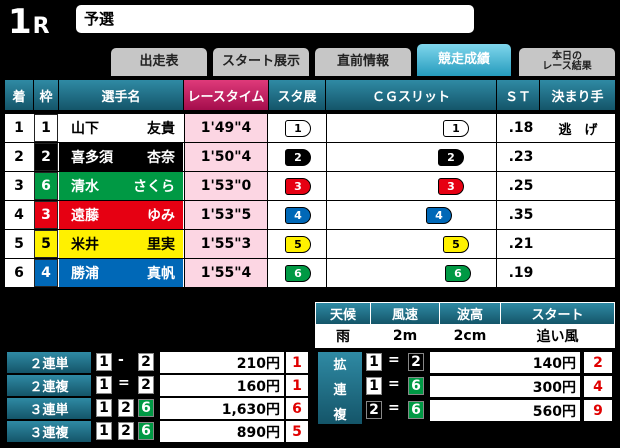 This screenshot has height=448, width=620. I want to click on col-st-header: ＳＴ, so click(518, 95).